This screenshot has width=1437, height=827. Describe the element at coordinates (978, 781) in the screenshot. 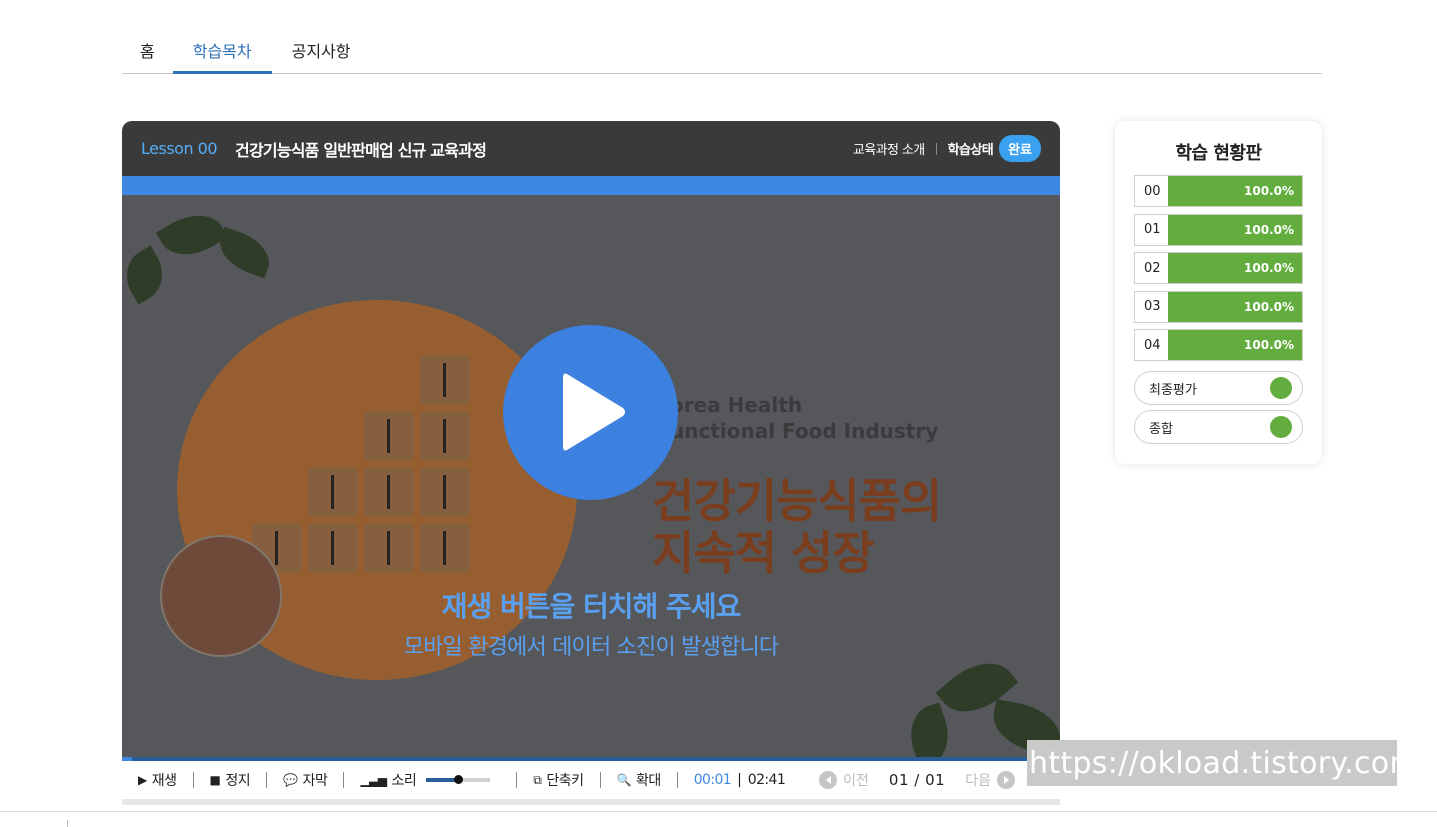

I see `next-label: 다음` at that location.